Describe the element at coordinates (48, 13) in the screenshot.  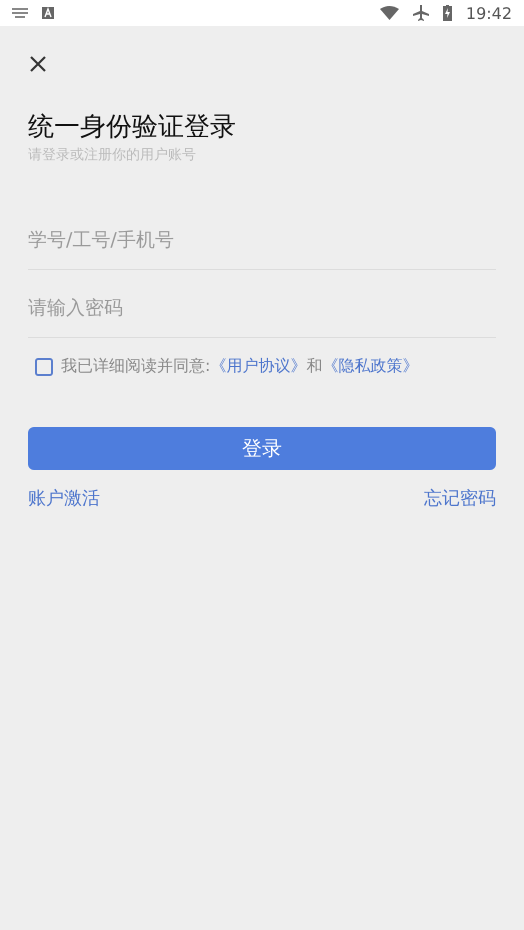
I see `notification-icon` at that location.